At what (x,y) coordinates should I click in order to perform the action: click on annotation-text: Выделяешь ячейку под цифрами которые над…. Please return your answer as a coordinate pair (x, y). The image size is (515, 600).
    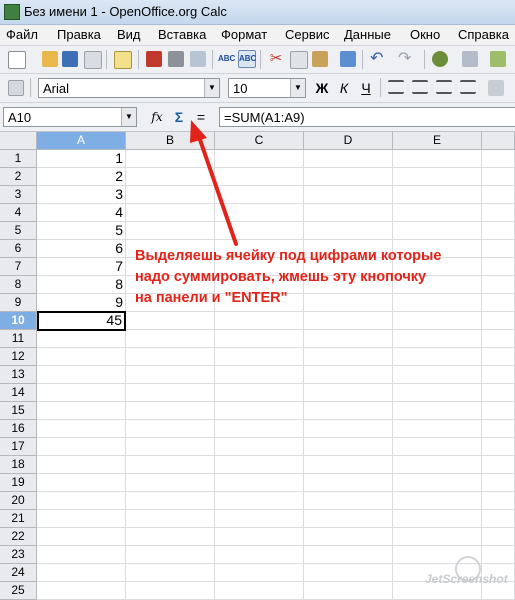
    Looking at the image, I should click on (320, 277).